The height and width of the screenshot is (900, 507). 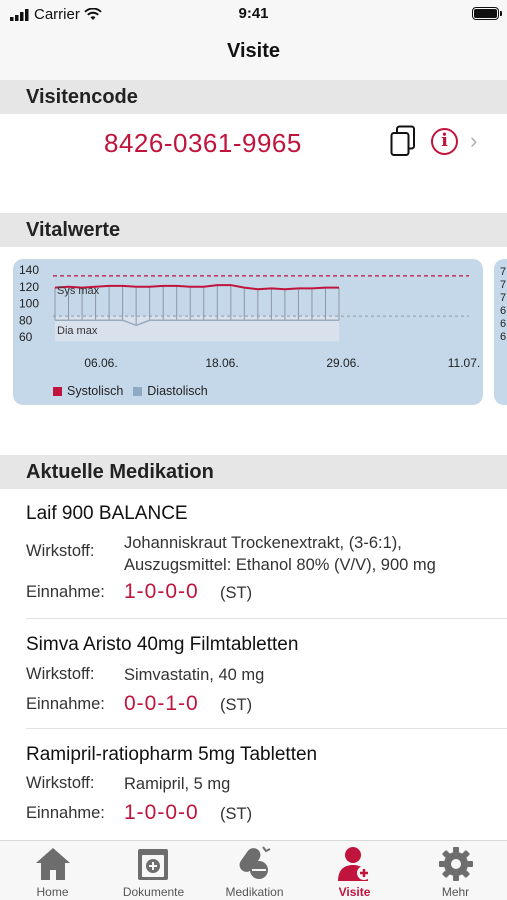 What do you see at coordinates (57, 391) in the screenshot?
I see `legend-swatch-systolic` at bounding box center [57, 391].